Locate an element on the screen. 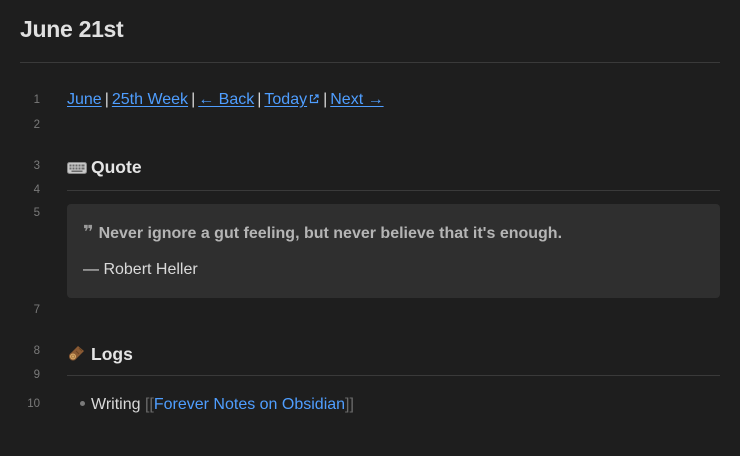  nav-back-link: ← Back is located at coordinates (226, 99).